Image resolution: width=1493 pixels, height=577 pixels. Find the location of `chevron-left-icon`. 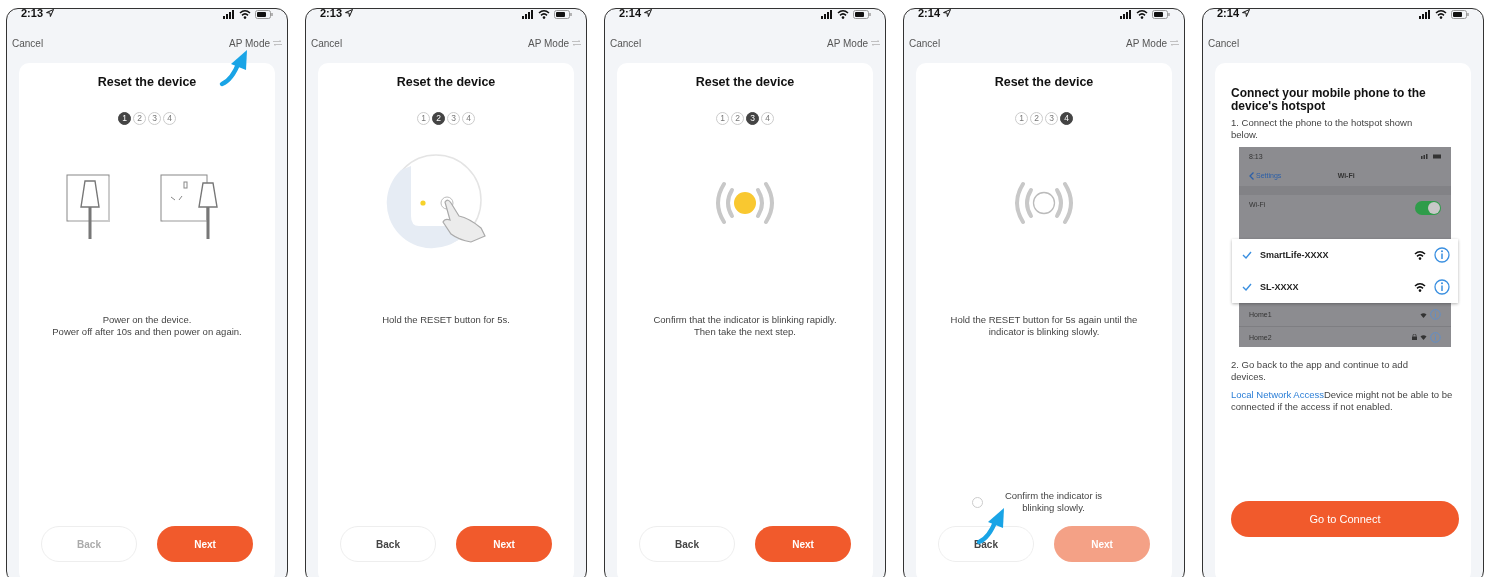

chevron-left-icon is located at coordinates (1251, 175).